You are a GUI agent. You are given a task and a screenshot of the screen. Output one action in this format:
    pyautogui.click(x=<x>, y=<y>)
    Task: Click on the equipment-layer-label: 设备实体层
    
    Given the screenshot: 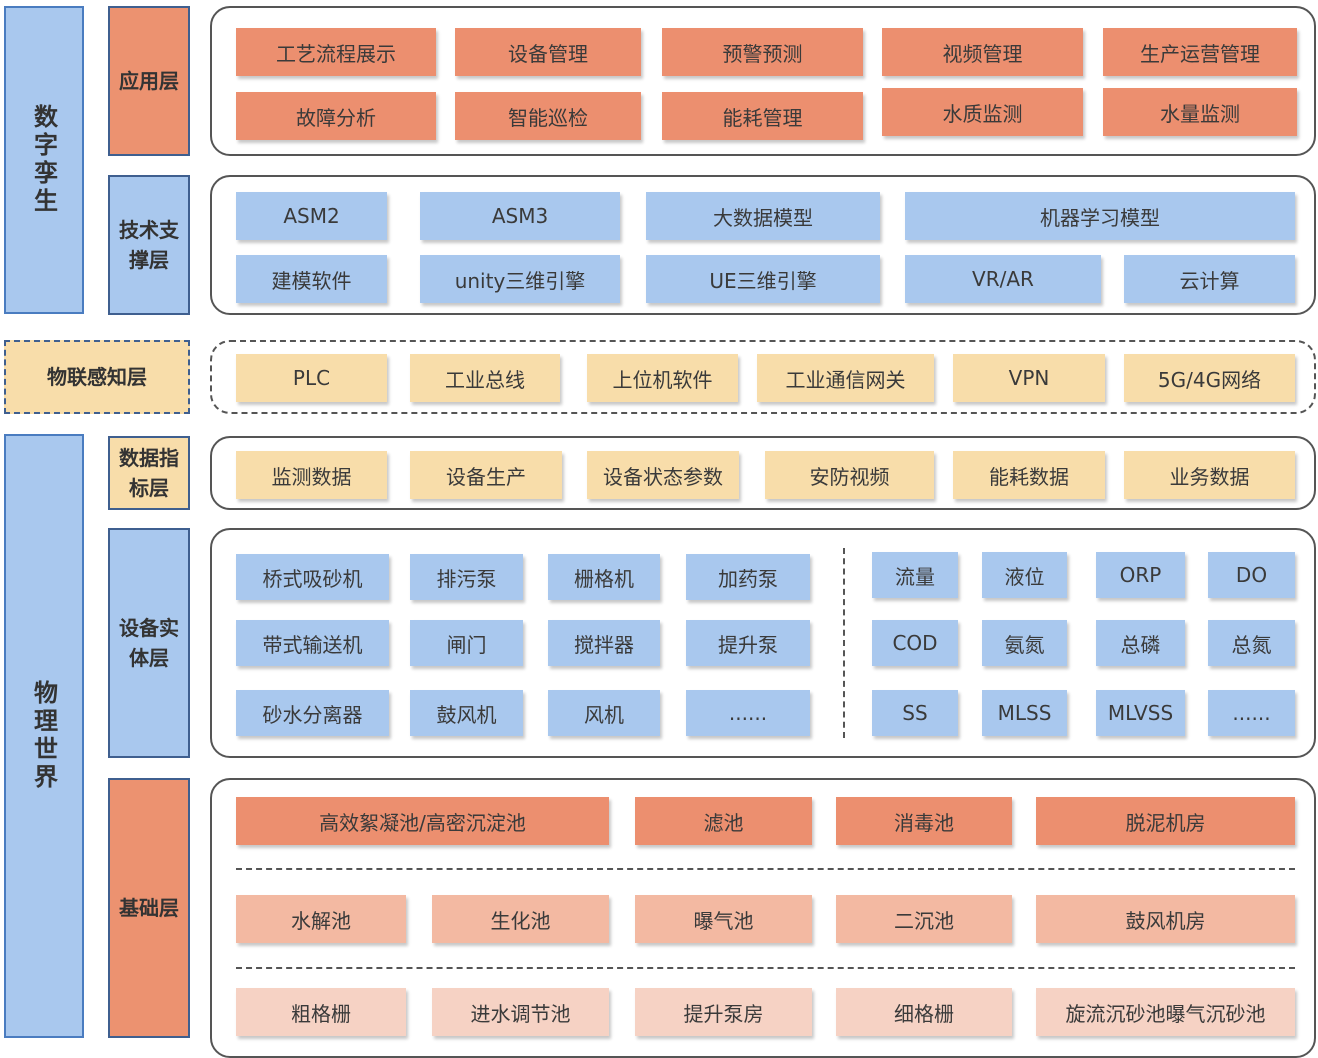 What is the action you would take?
    pyautogui.click(x=149, y=643)
    